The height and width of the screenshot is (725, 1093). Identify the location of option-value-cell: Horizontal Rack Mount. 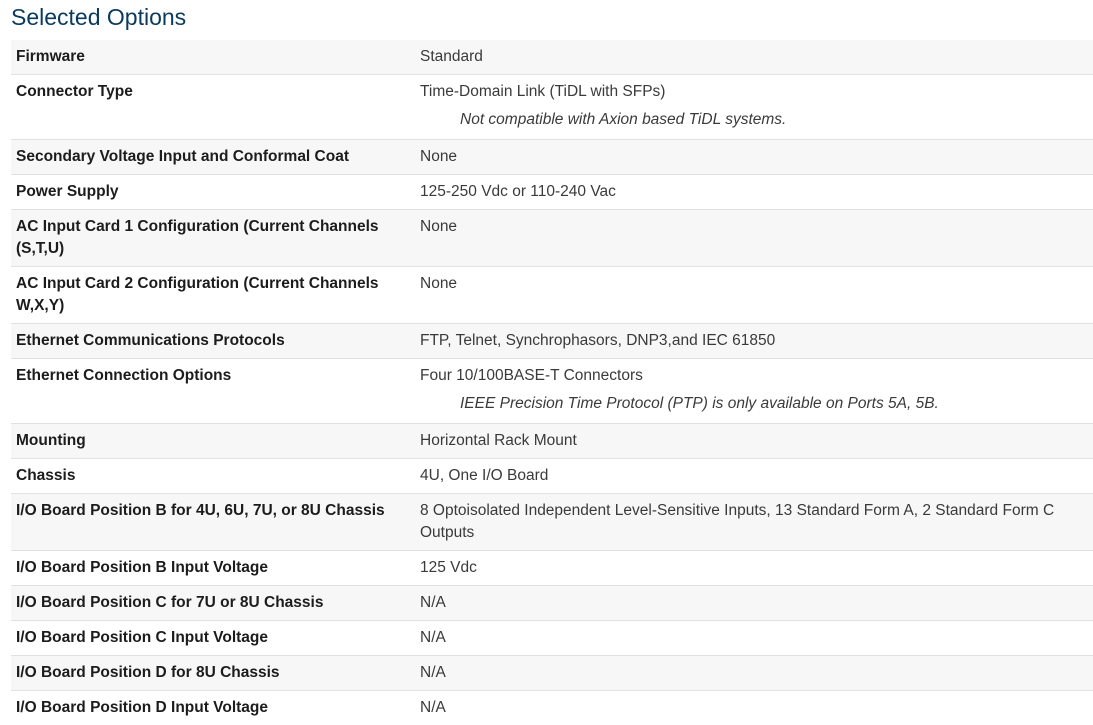
(754, 441).